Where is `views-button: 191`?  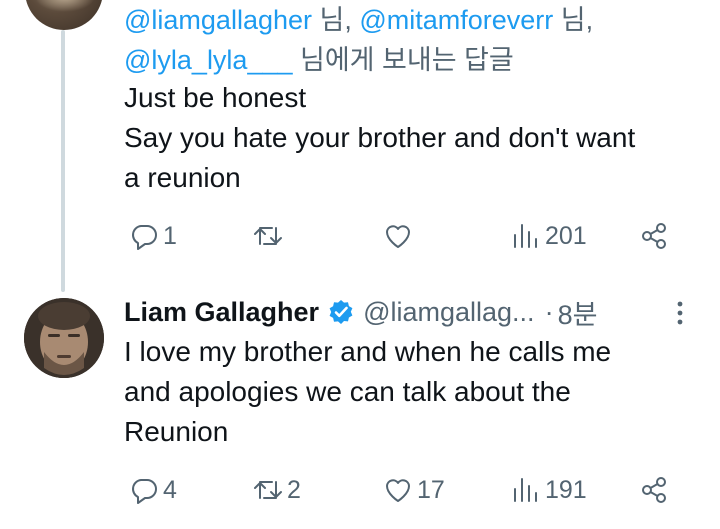 views-button: 191 is located at coordinates (548, 490).